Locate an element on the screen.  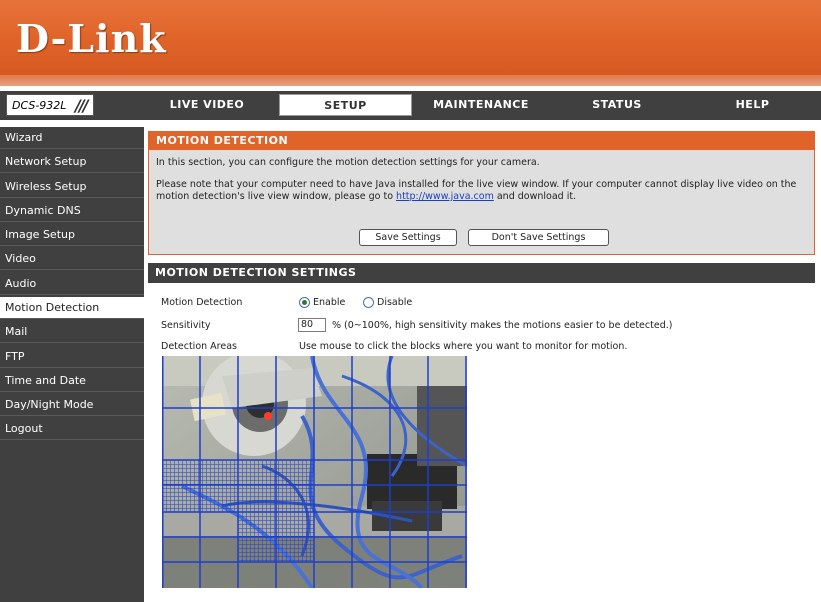
intro-title: MOTION DETECTION is located at coordinates (481, 141).